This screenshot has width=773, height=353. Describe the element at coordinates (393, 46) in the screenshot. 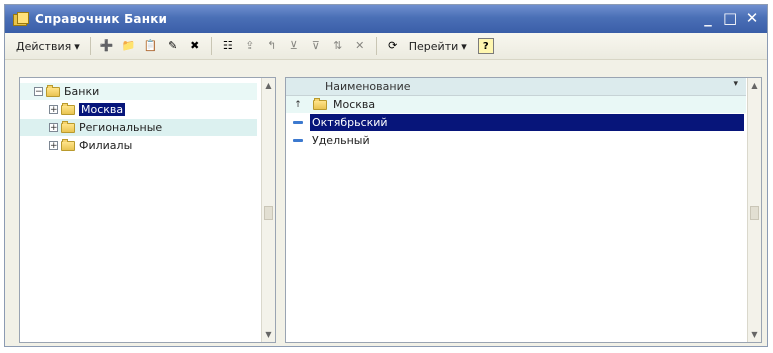

I see `refresh-icon: ⟳` at that location.